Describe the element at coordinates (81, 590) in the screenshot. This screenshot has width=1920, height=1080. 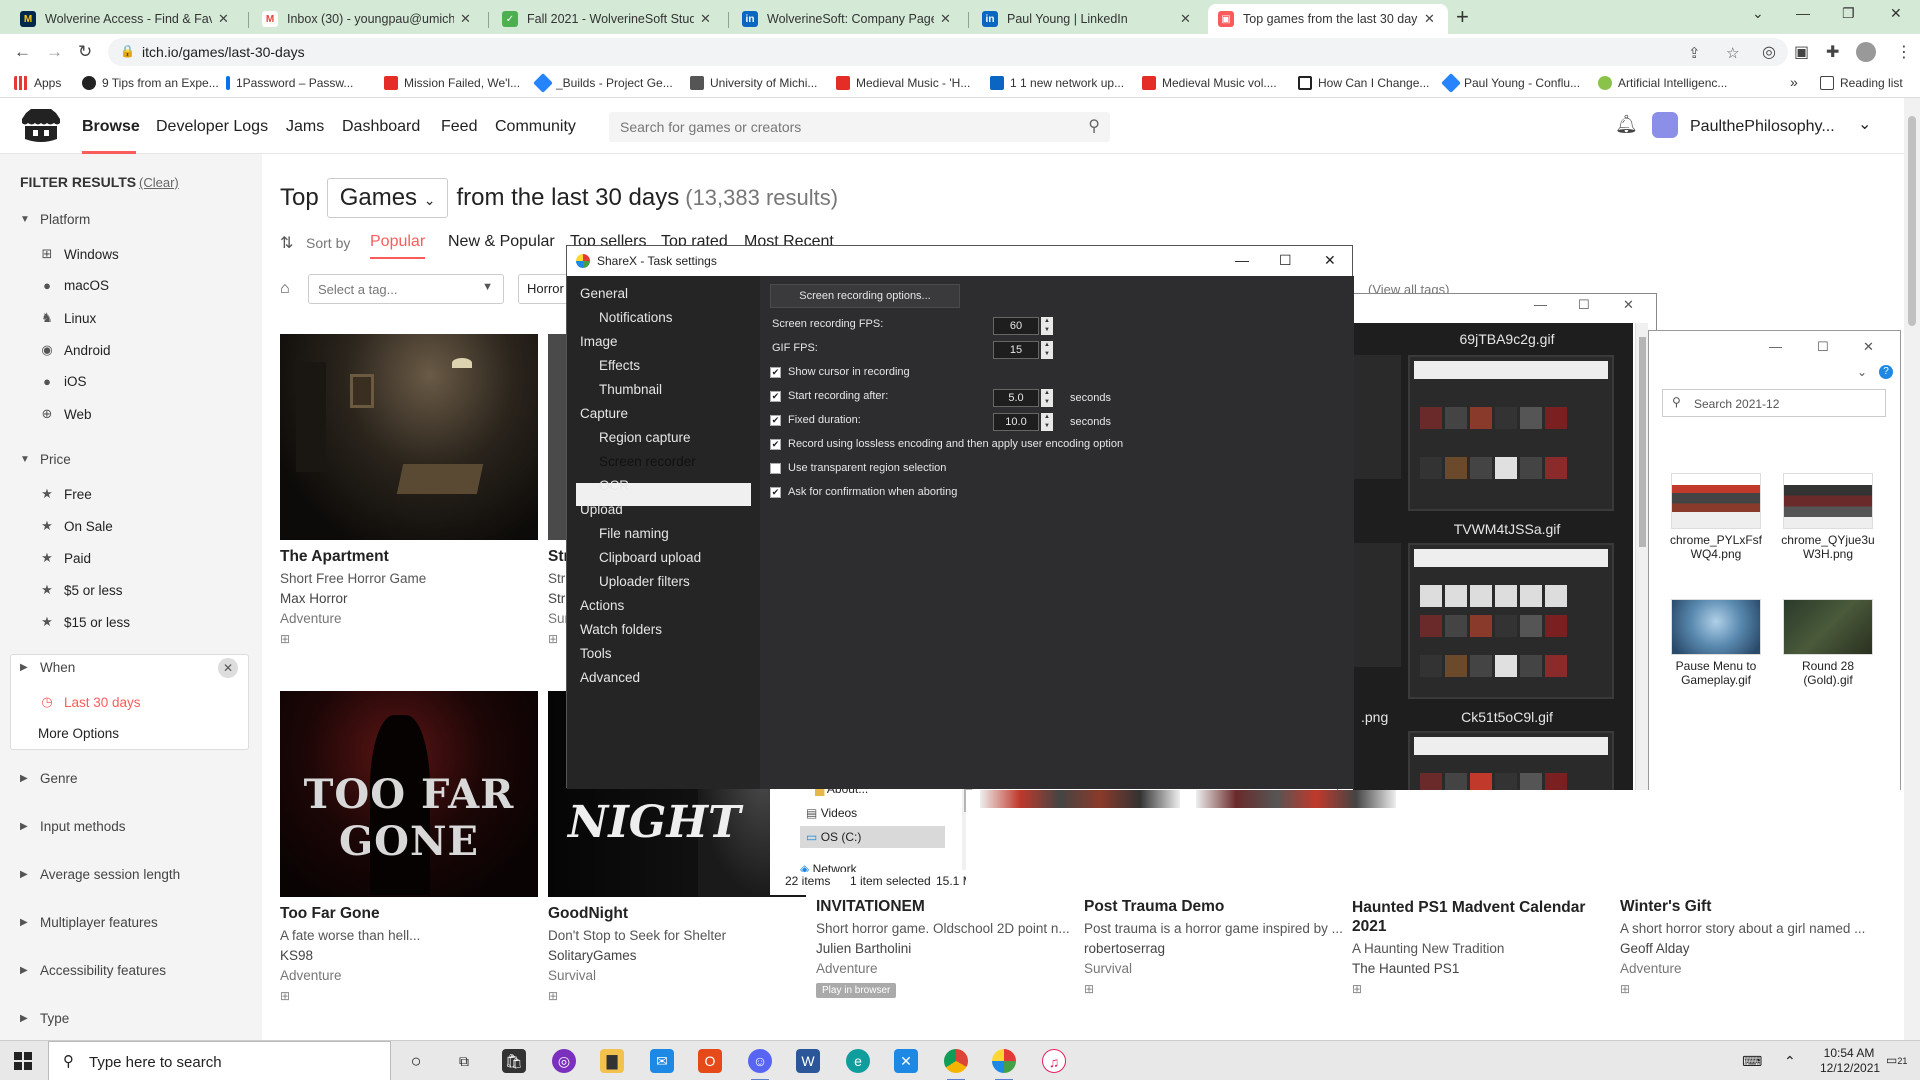
I see `filter-option-5-or-less: ★ $5 or less` at that location.